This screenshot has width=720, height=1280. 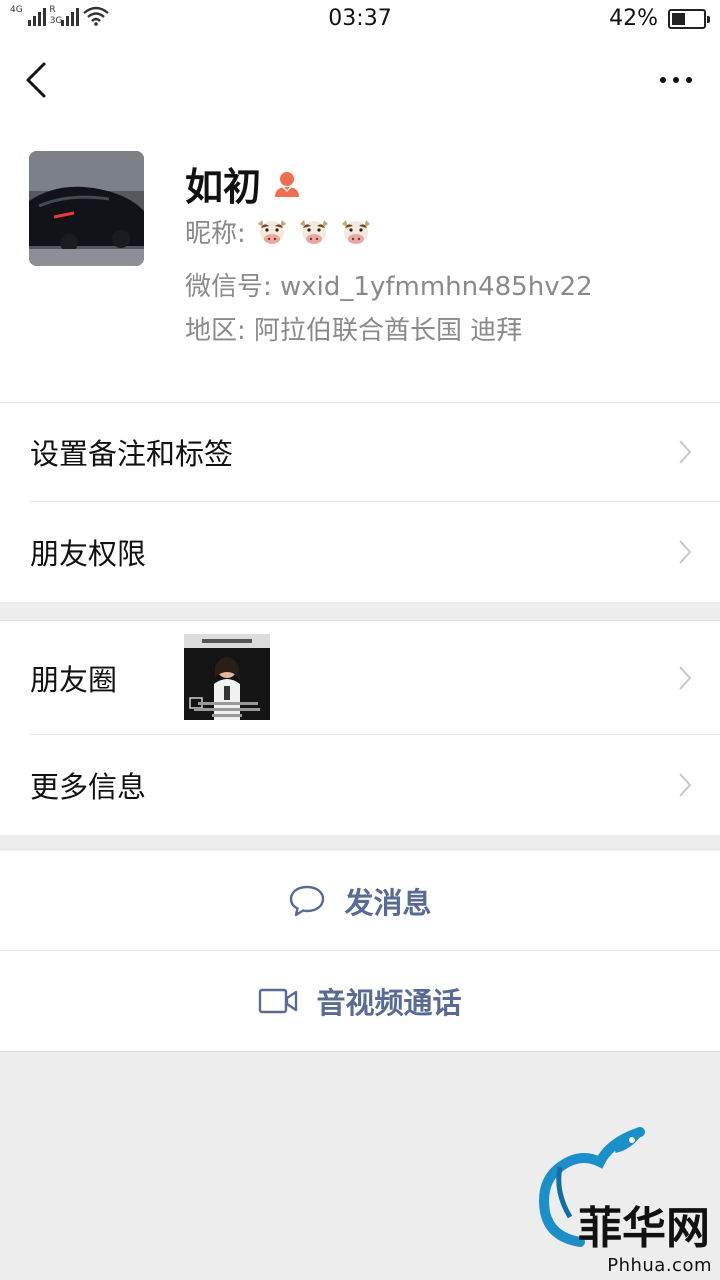 I want to click on set-remark-tags-label: 设置备注和标签, so click(x=132, y=454).